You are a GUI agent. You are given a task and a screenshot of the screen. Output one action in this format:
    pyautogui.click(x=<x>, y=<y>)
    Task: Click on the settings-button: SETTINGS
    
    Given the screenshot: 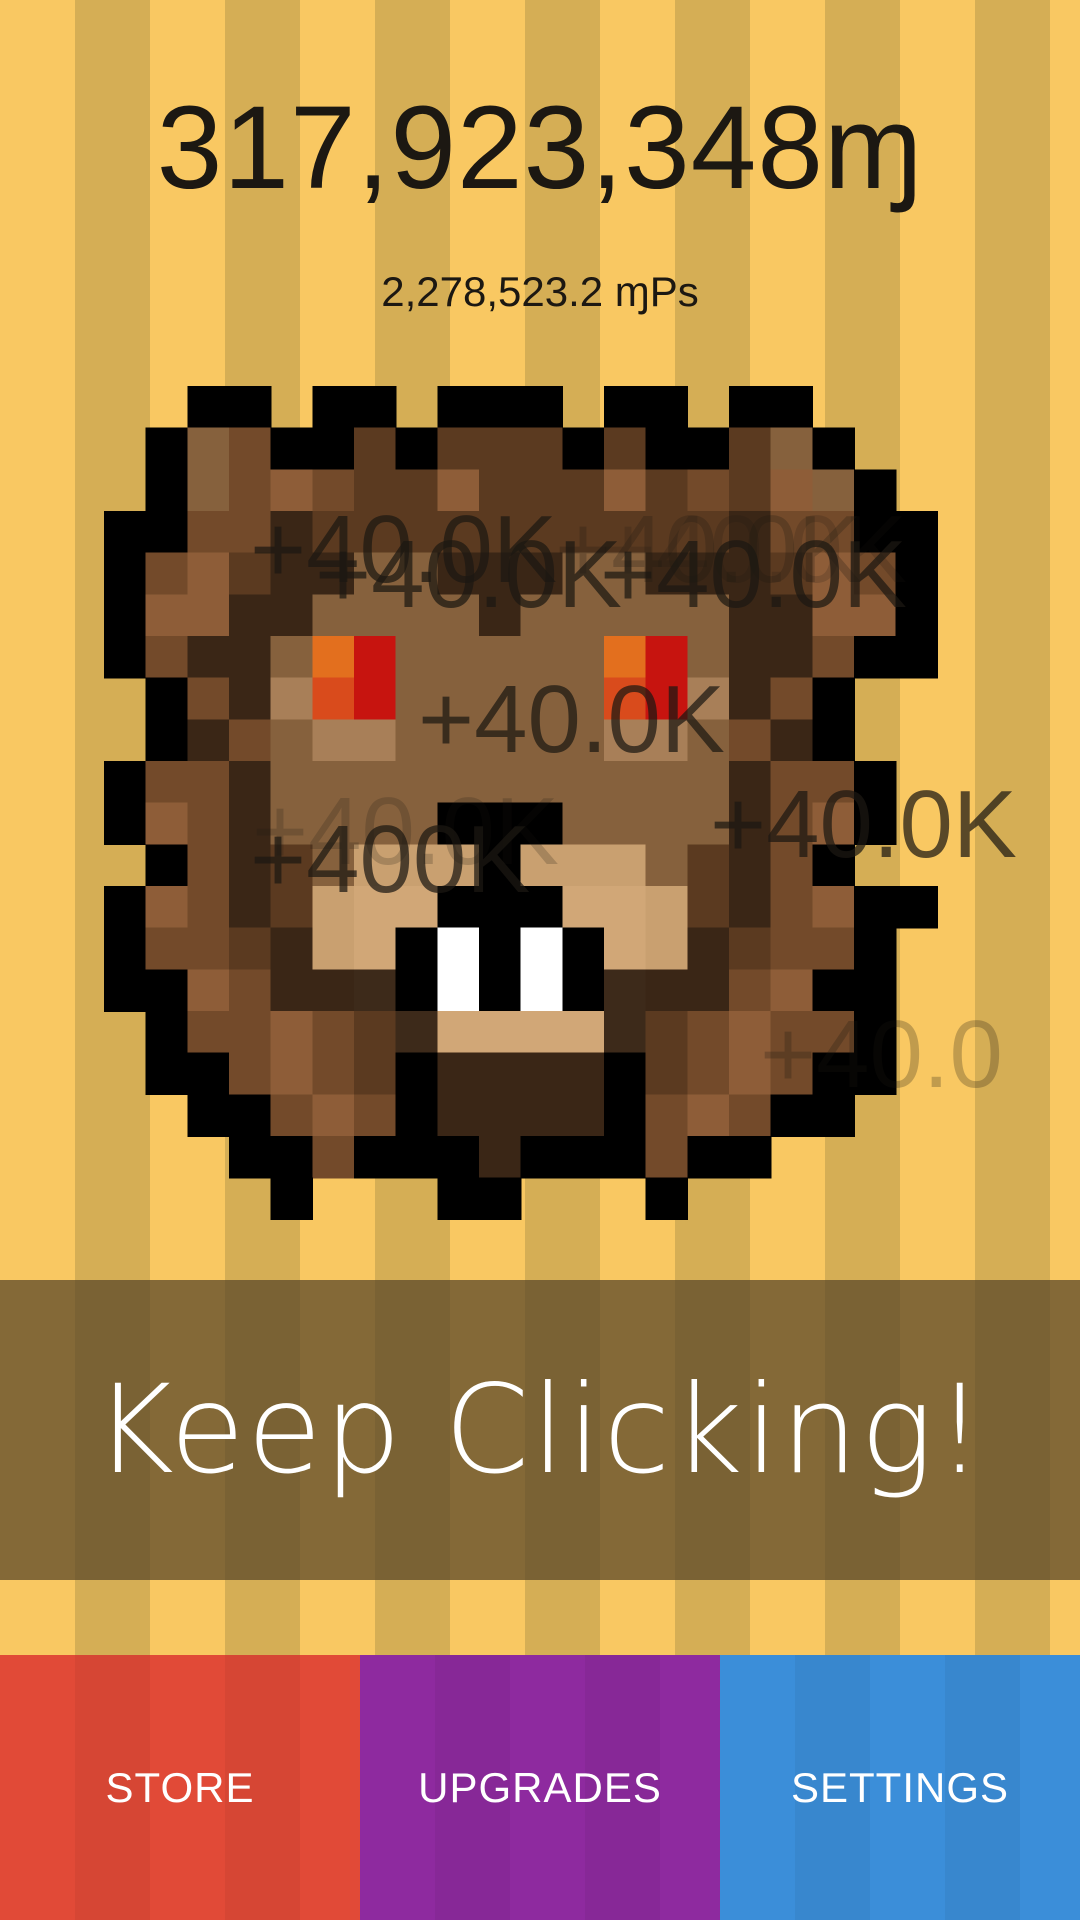 What is the action you would take?
    pyautogui.click(x=900, y=1787)
    